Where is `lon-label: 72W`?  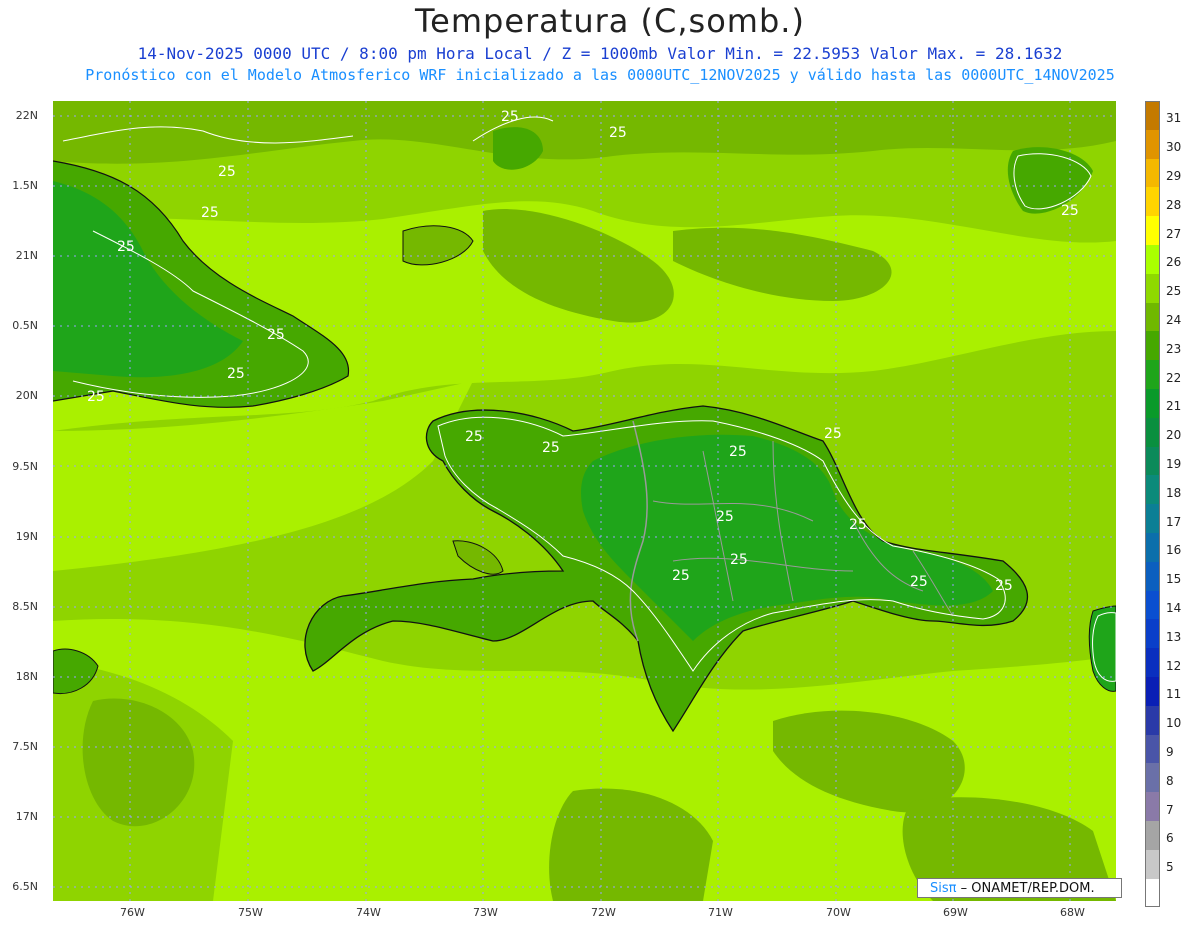
lon-label: 72W is located at coordinates (603, 912).